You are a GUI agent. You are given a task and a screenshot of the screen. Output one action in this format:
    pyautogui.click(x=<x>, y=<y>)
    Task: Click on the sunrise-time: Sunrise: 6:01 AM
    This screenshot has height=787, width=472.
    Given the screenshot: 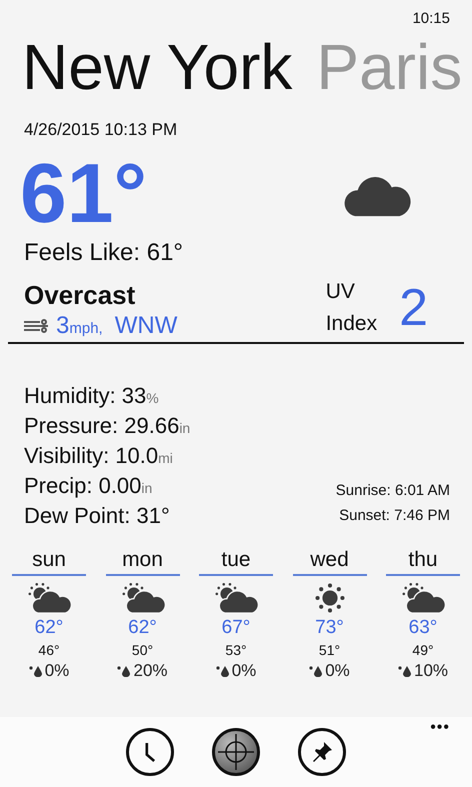 What is the action you would take?
    pyautogui.click(x=393, y=491)
    